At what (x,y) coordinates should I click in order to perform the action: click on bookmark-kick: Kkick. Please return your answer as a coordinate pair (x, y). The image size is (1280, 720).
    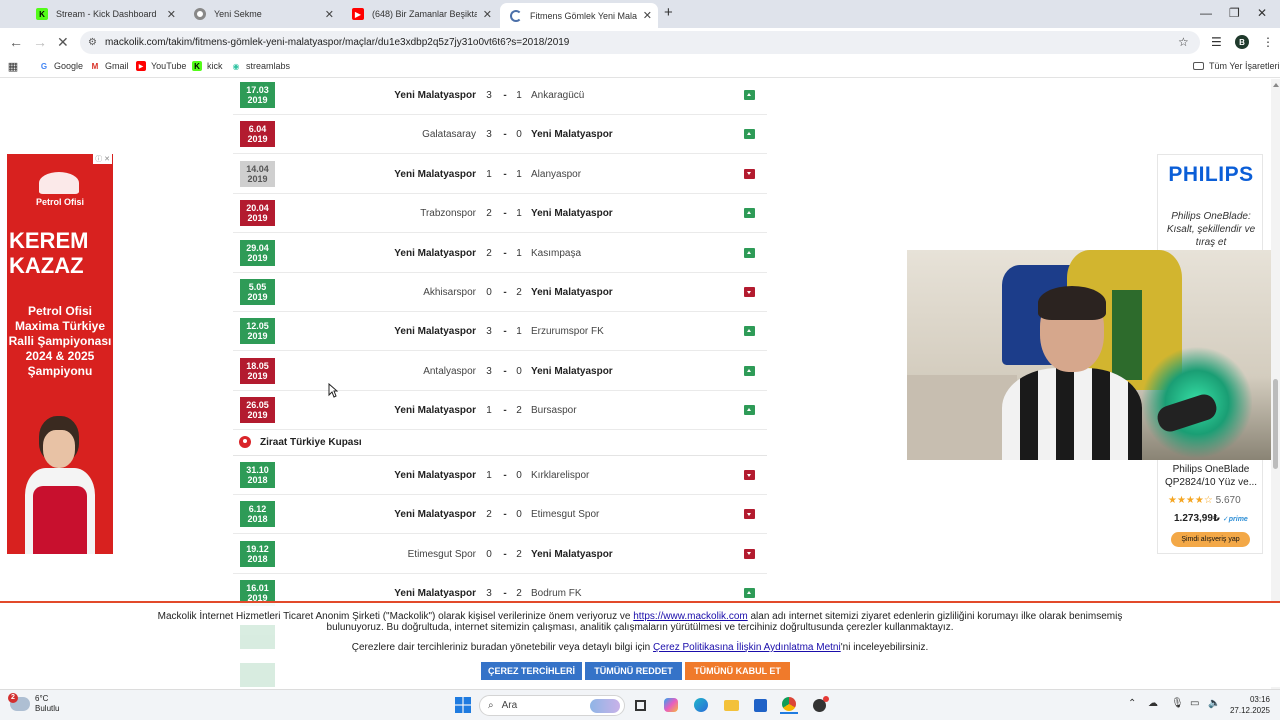
    Looking at the image, I should click on (207, 66).